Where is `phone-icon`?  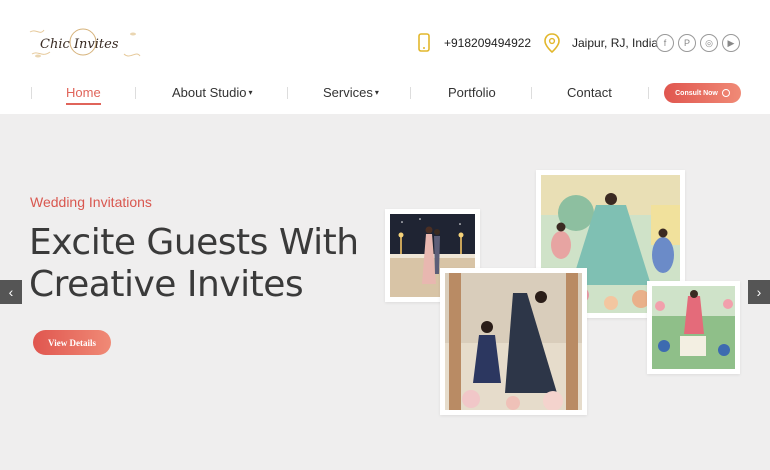
phone-icon is located at coordinates (424, 43).